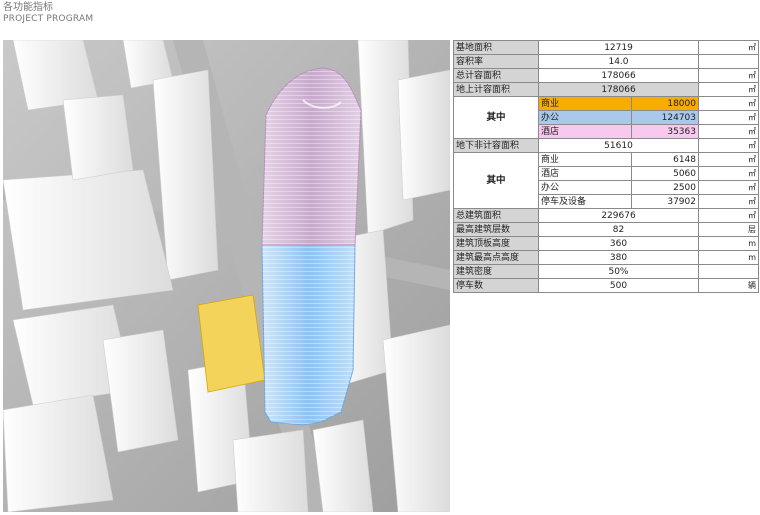  What do you see at coordinates (665, 173) in the screenshot?
I see `below-hotel-value: 5060` at bounding box center [665, 173].